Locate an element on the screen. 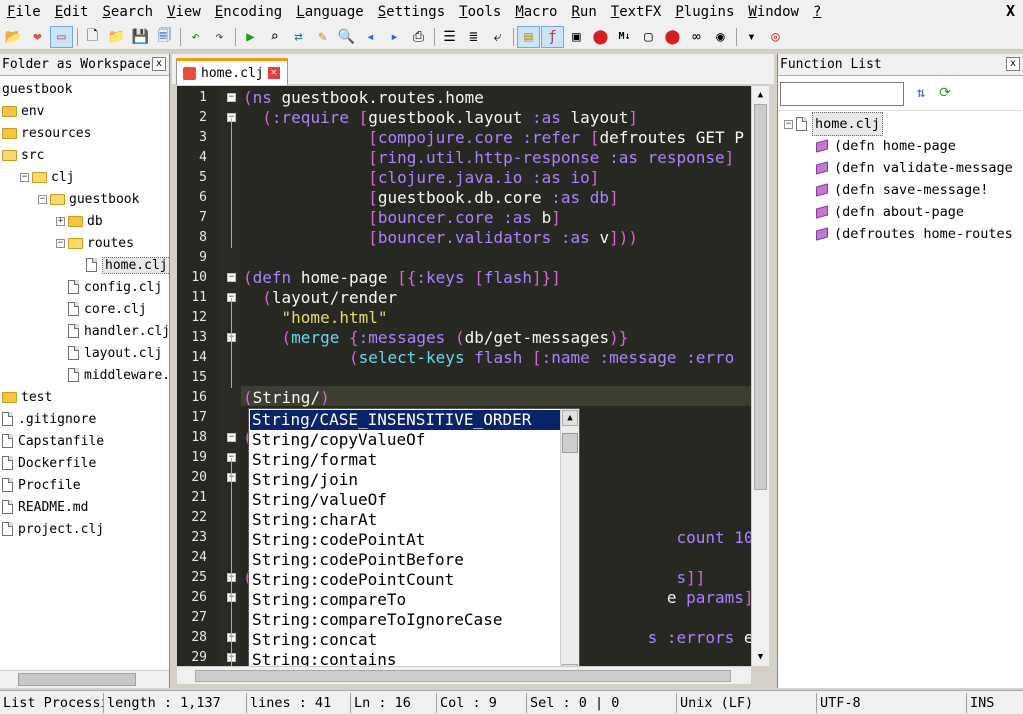 The width and height of the screenshot is (1023, 714). pen-icon: ✎ is located at coordinates (322, 37).